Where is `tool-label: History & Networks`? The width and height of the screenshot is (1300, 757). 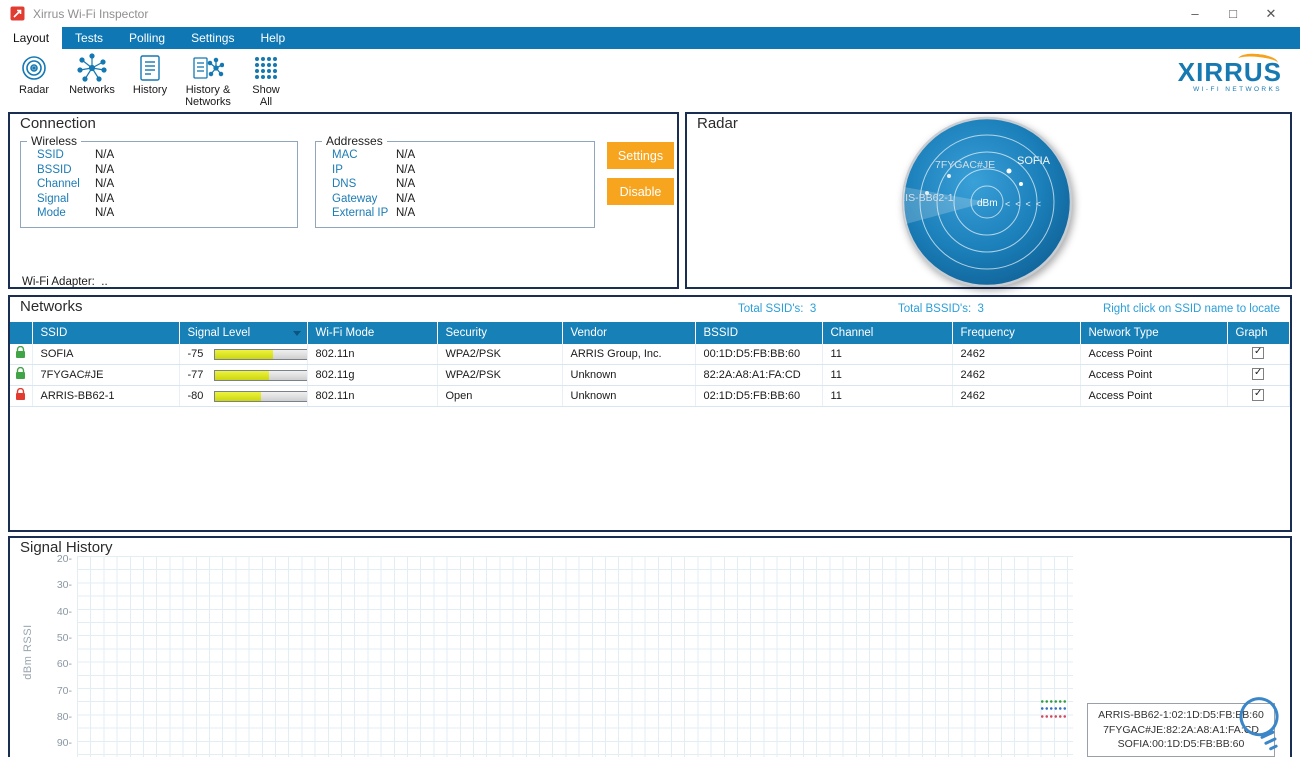
tool-label: History & Networks is located at coordinates (208, 96).